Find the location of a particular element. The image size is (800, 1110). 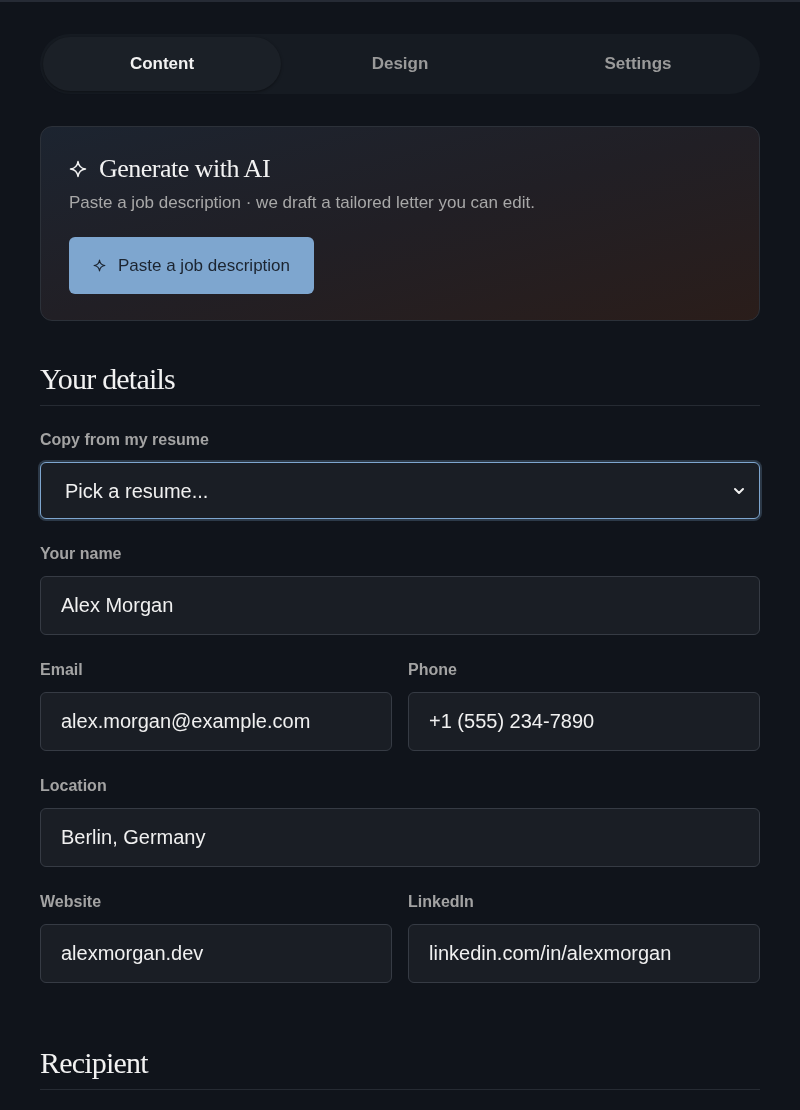

ai-card-description: Paste a job description · we draft a tailored letter you can edit. is located at coordinates (302, 203).